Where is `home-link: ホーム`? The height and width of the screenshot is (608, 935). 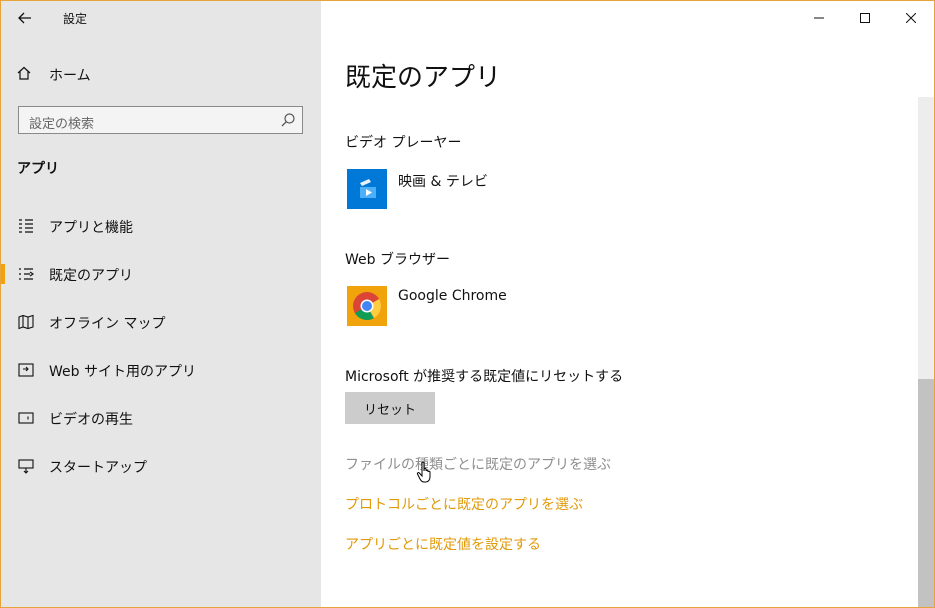
home-link: ホーム is located at coordinates (54, 75).